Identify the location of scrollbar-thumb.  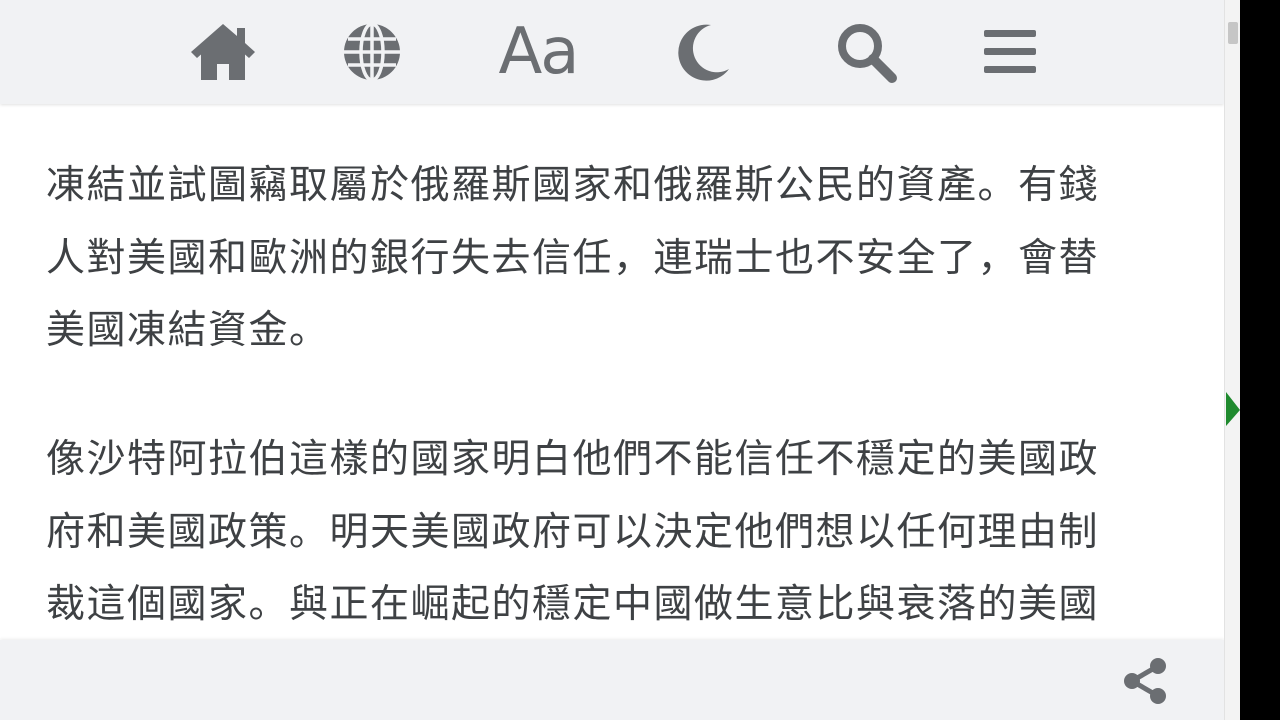
(1233, 33).